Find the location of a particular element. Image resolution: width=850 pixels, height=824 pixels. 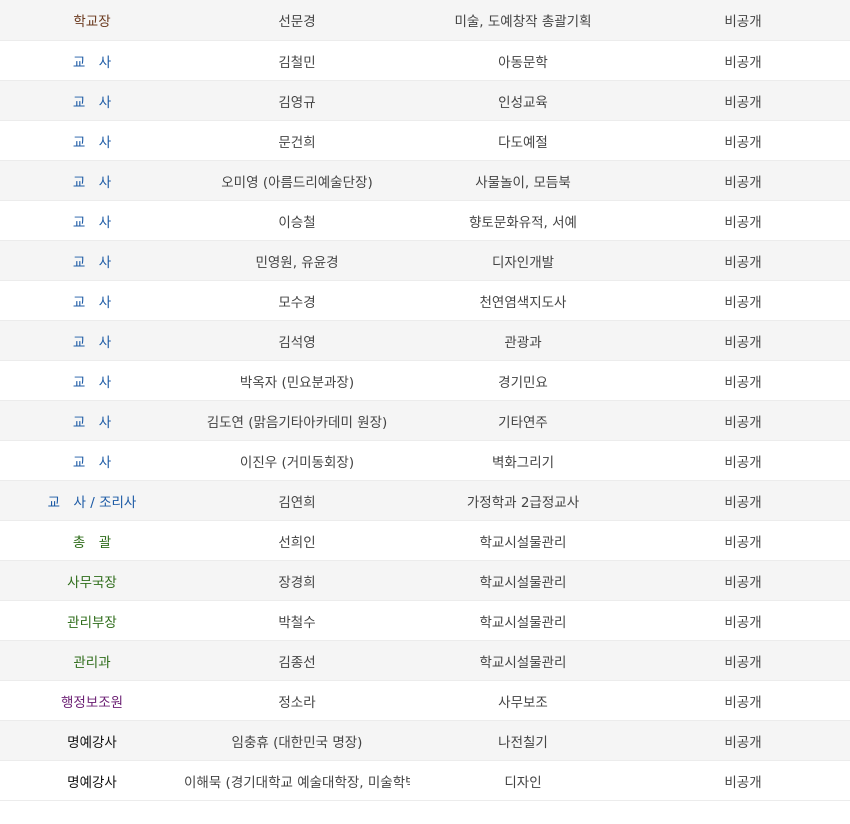

table-row: 교 사 모수경 천연염색지도사 비공개 is located at coordinates (425, 301).